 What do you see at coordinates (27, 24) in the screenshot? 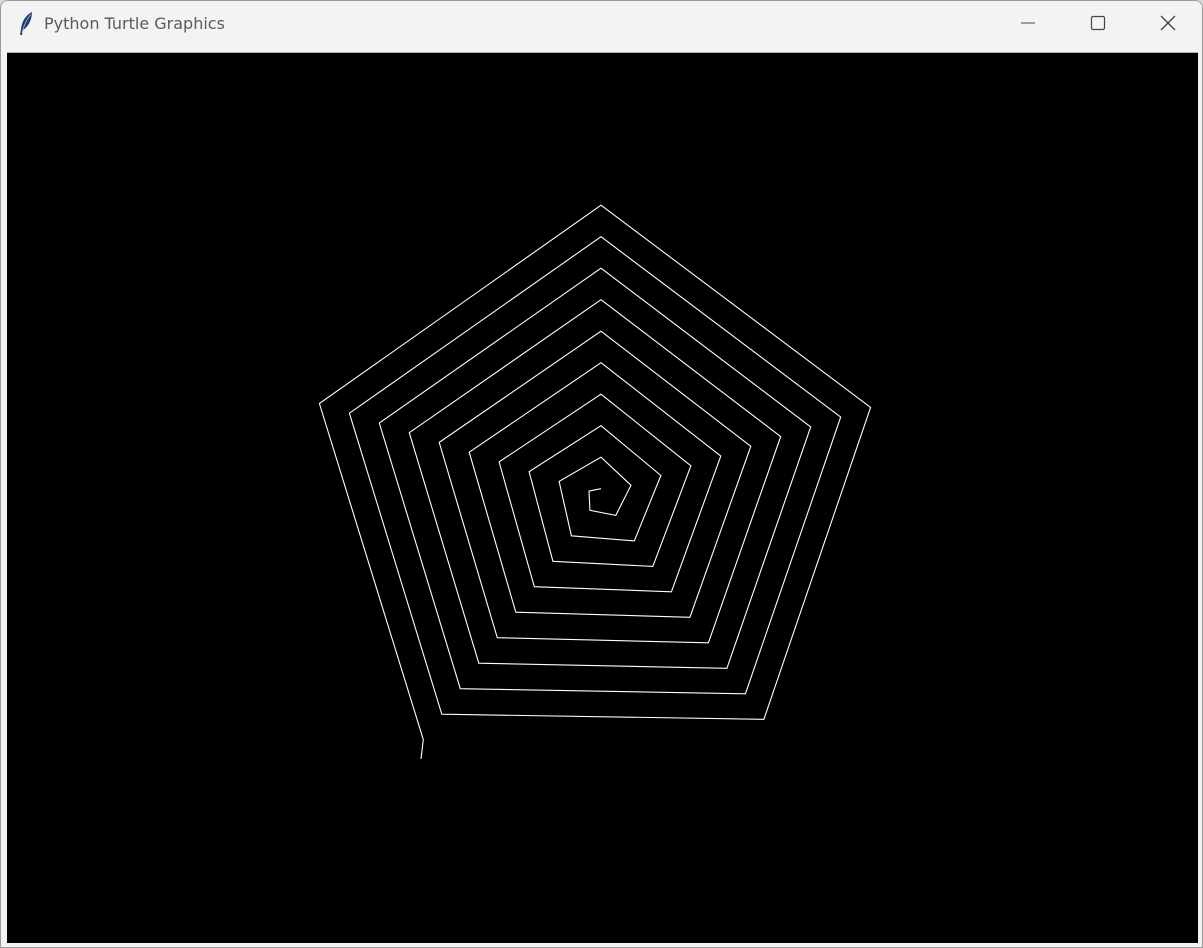
I see `feather-icon` at bounding box center [27, 24].